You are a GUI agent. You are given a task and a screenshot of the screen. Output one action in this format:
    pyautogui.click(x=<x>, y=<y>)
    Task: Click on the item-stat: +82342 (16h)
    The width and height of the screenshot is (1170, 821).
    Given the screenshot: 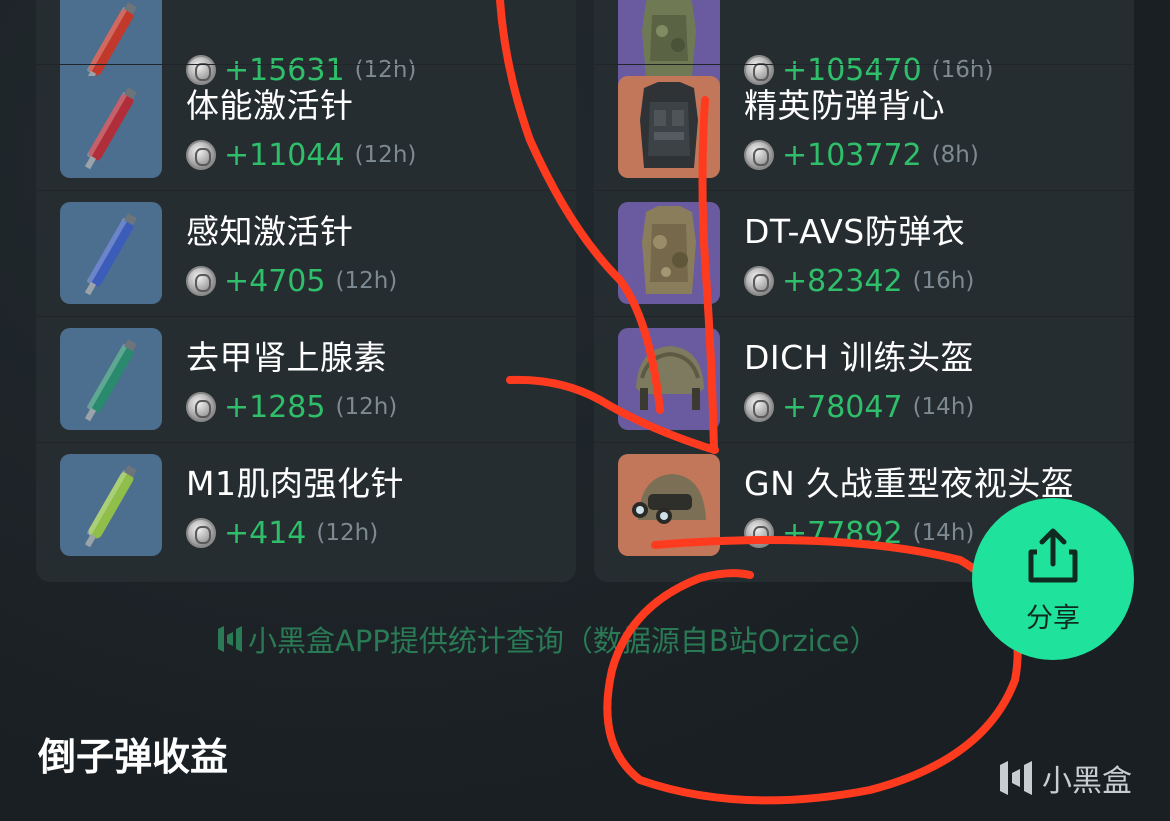 What is the action you would take?
    pyautogui.click(x=859, y=281)
    